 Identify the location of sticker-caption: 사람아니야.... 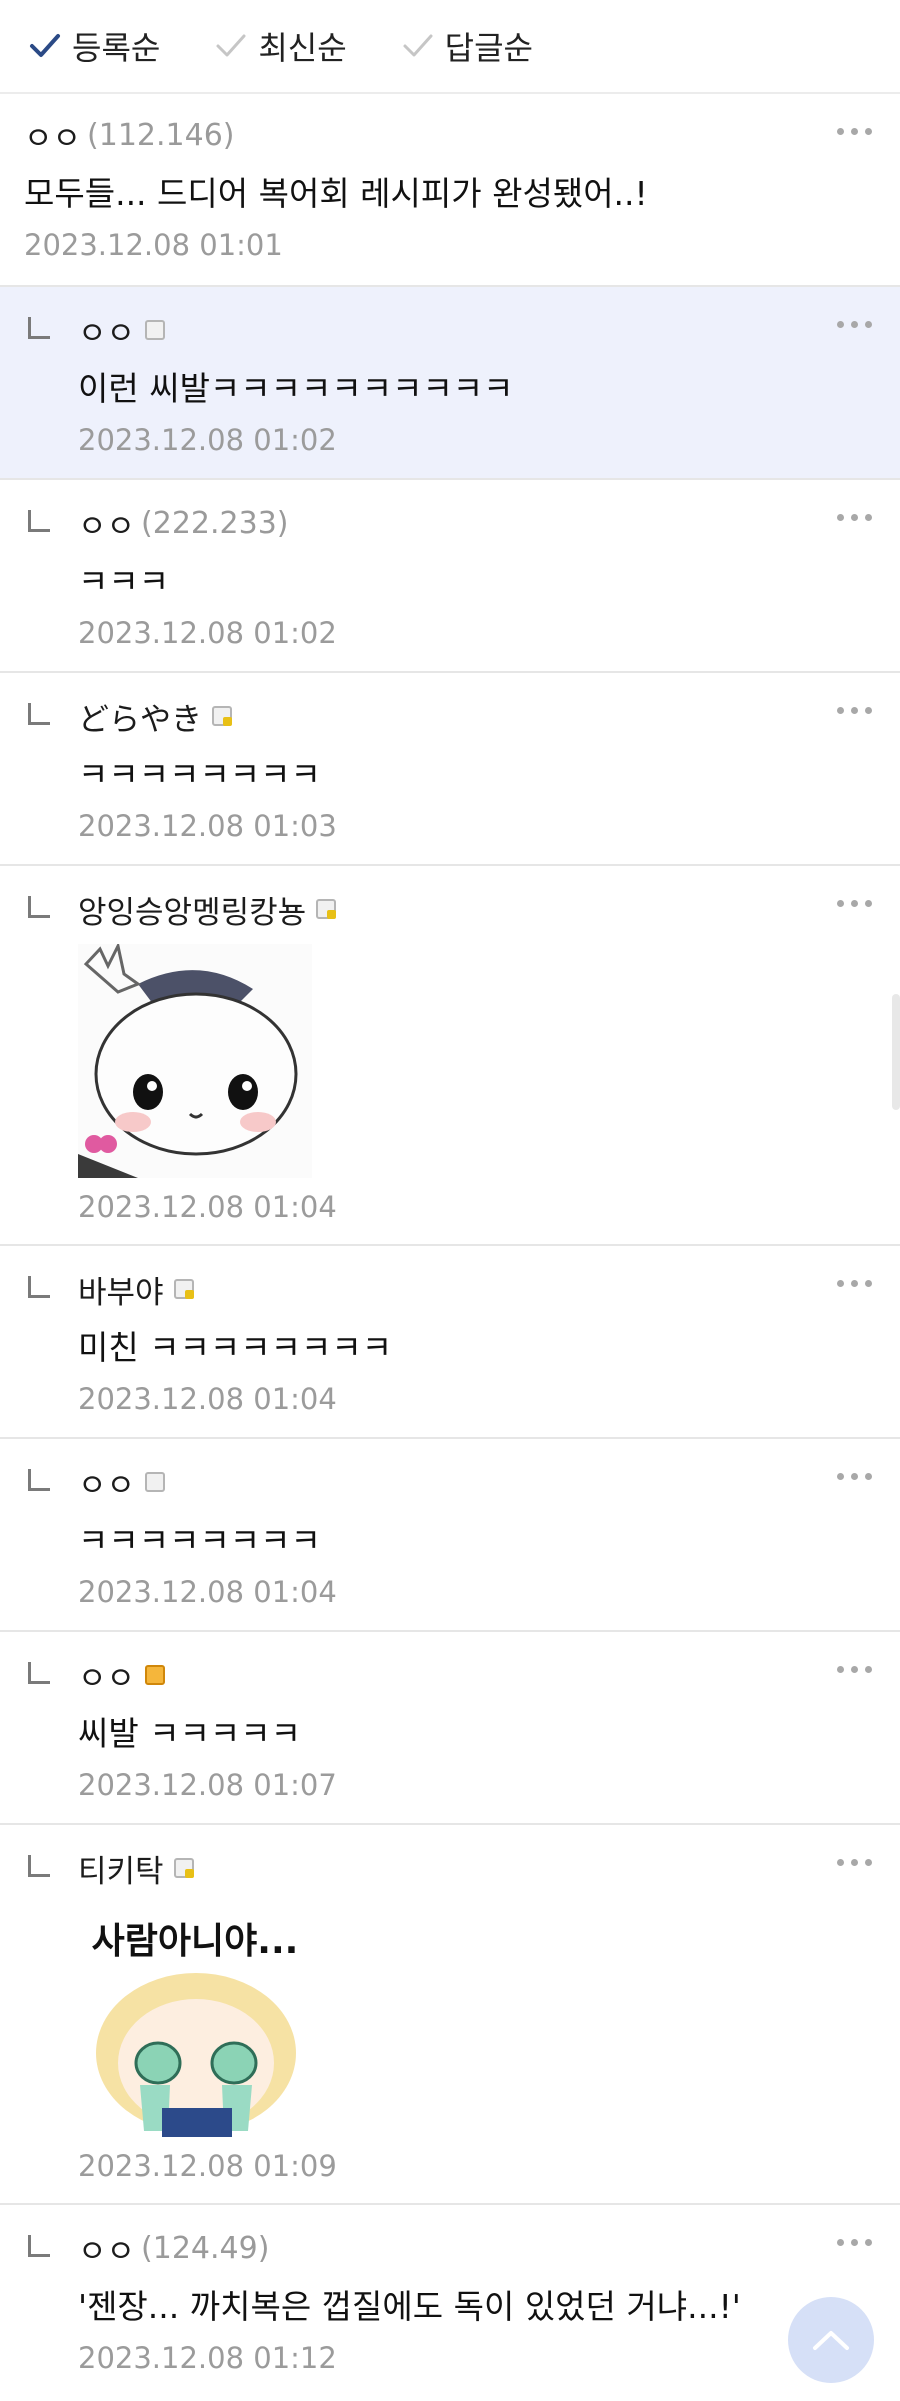
(195, 1941).